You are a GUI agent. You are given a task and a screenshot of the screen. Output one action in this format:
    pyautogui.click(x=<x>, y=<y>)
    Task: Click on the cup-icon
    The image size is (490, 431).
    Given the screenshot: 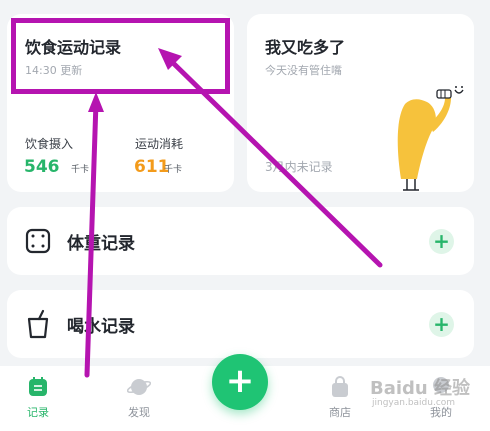 What is the action you would take?
    pyautogui.click(x=38, y=324)
    